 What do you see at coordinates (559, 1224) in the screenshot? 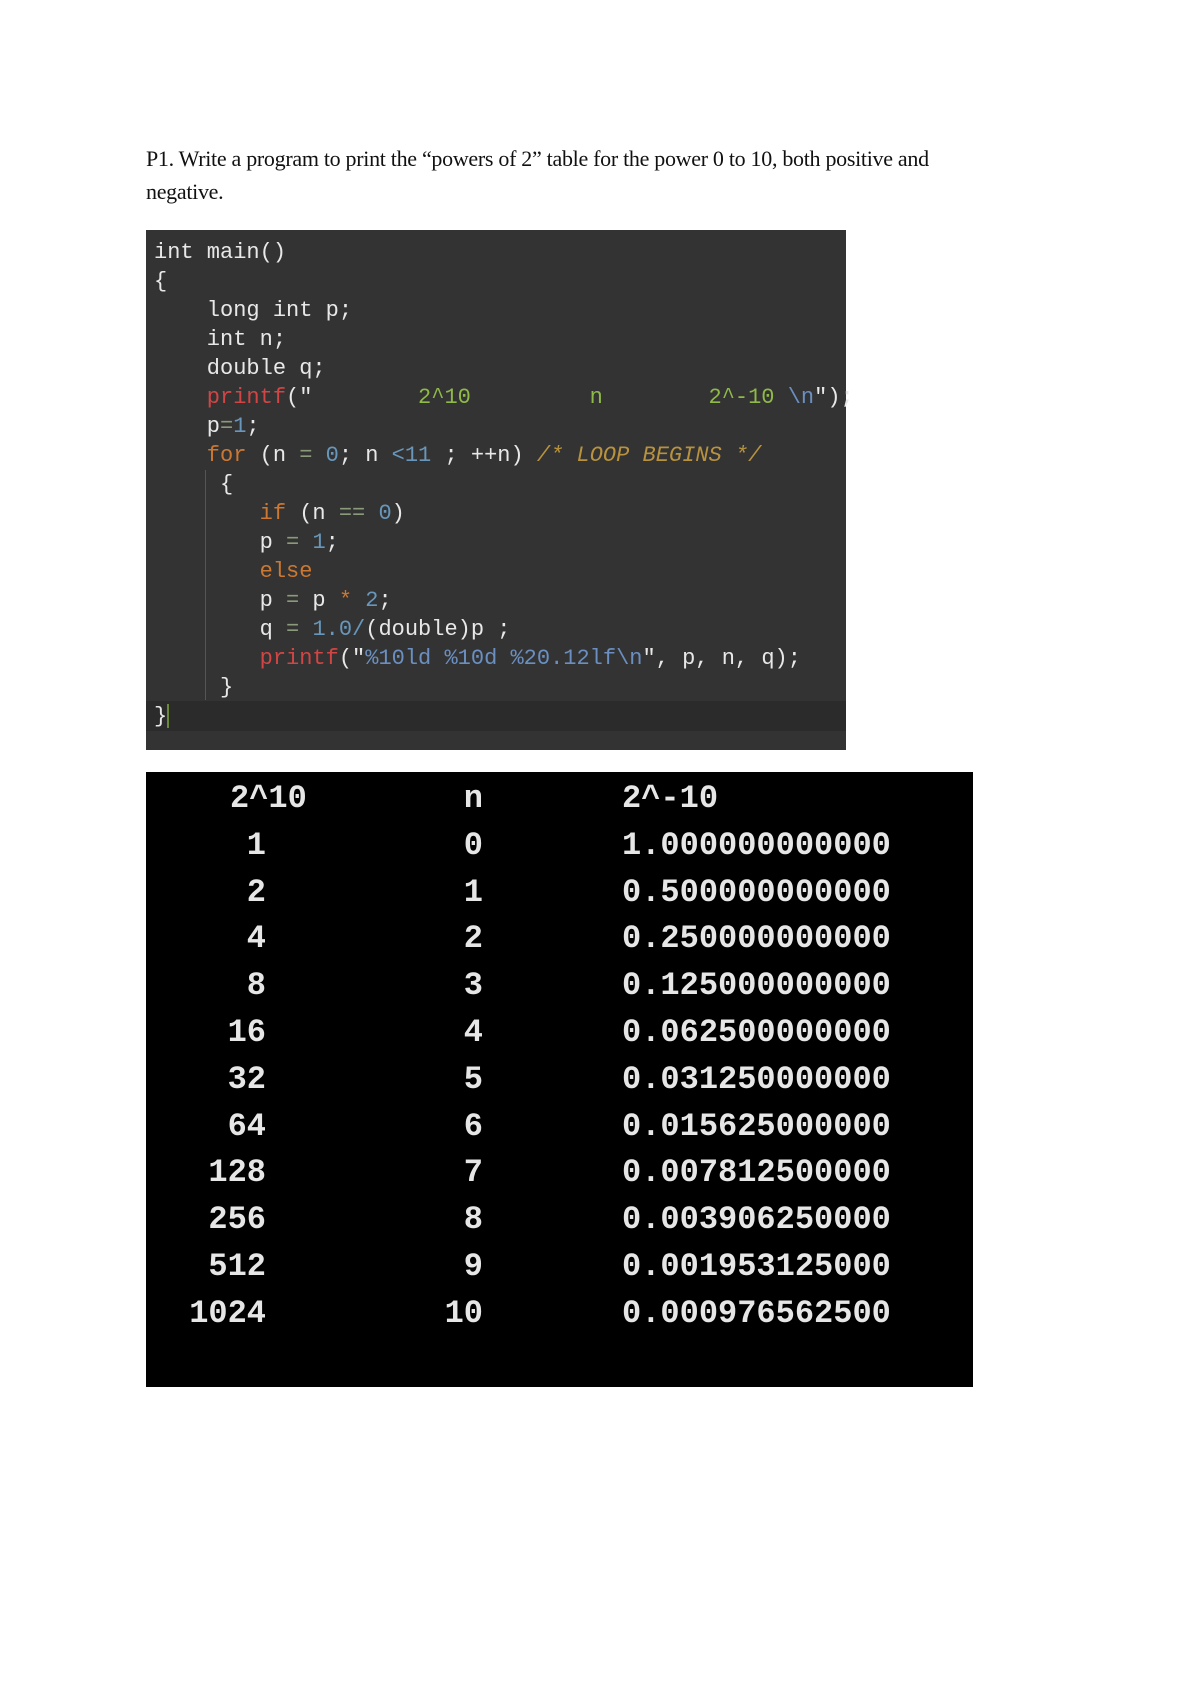
I see `output-row: 256 8 0.003906250000` at bounding box center [559, 1224].